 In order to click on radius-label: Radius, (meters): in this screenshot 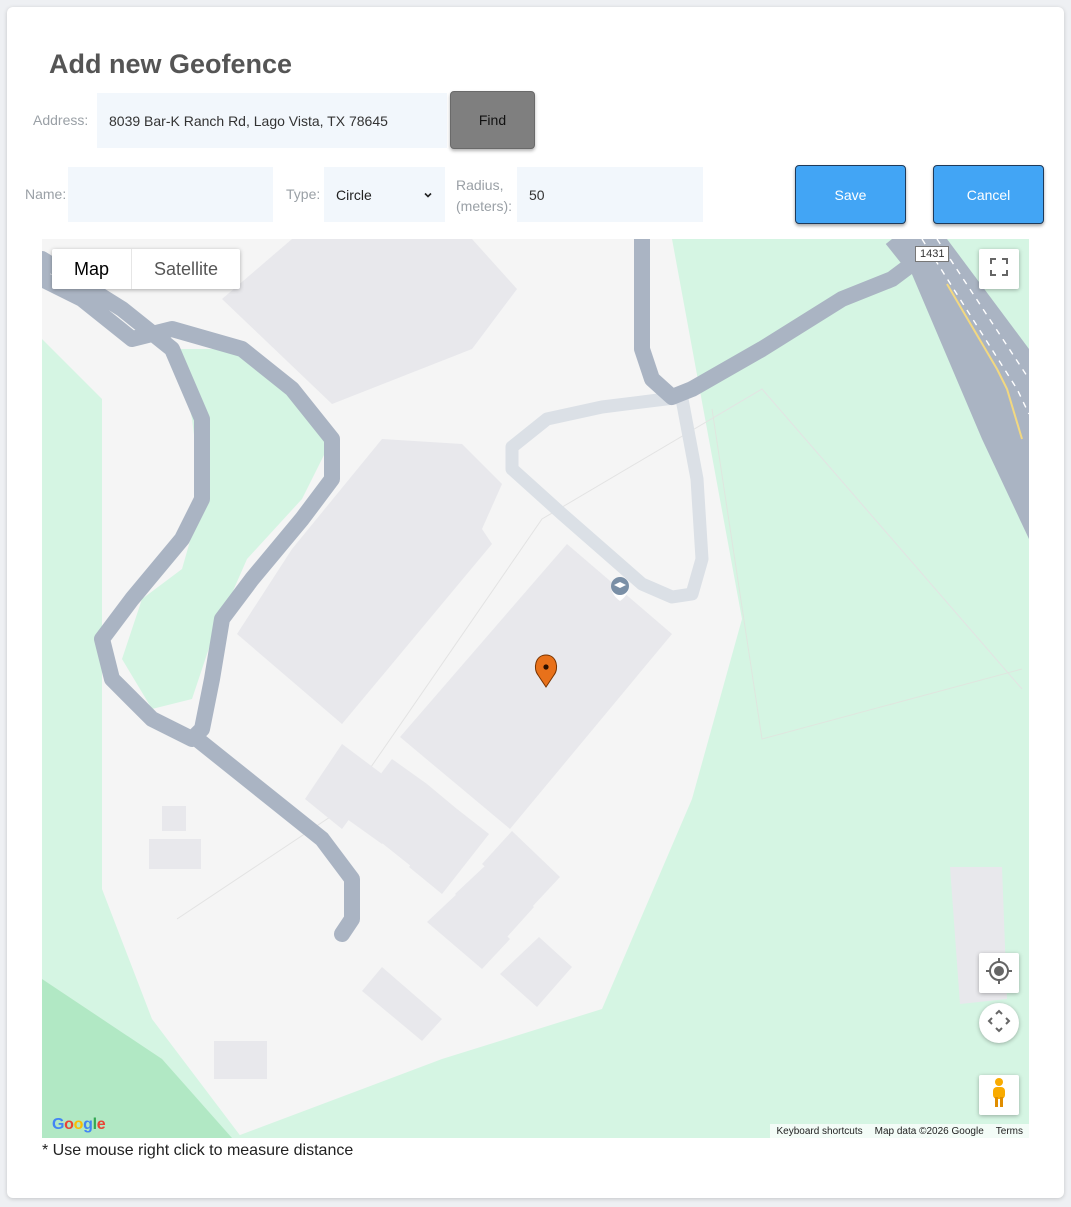, I will do `click(484, 196)`.